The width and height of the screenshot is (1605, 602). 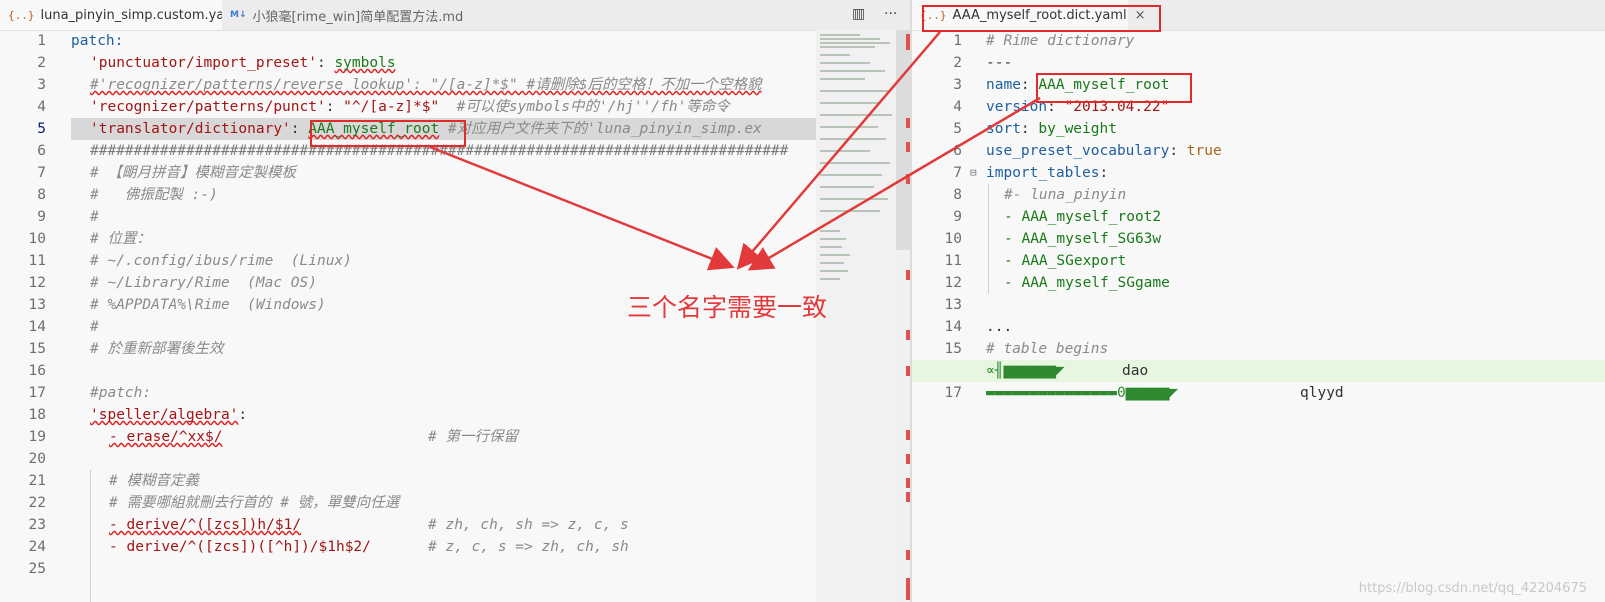 What do you see at coordinates (1083, 239) in the screenshot?
I see `dict-line-10: - AAA_myself_SG63w` at bounding box center [1083, 239].